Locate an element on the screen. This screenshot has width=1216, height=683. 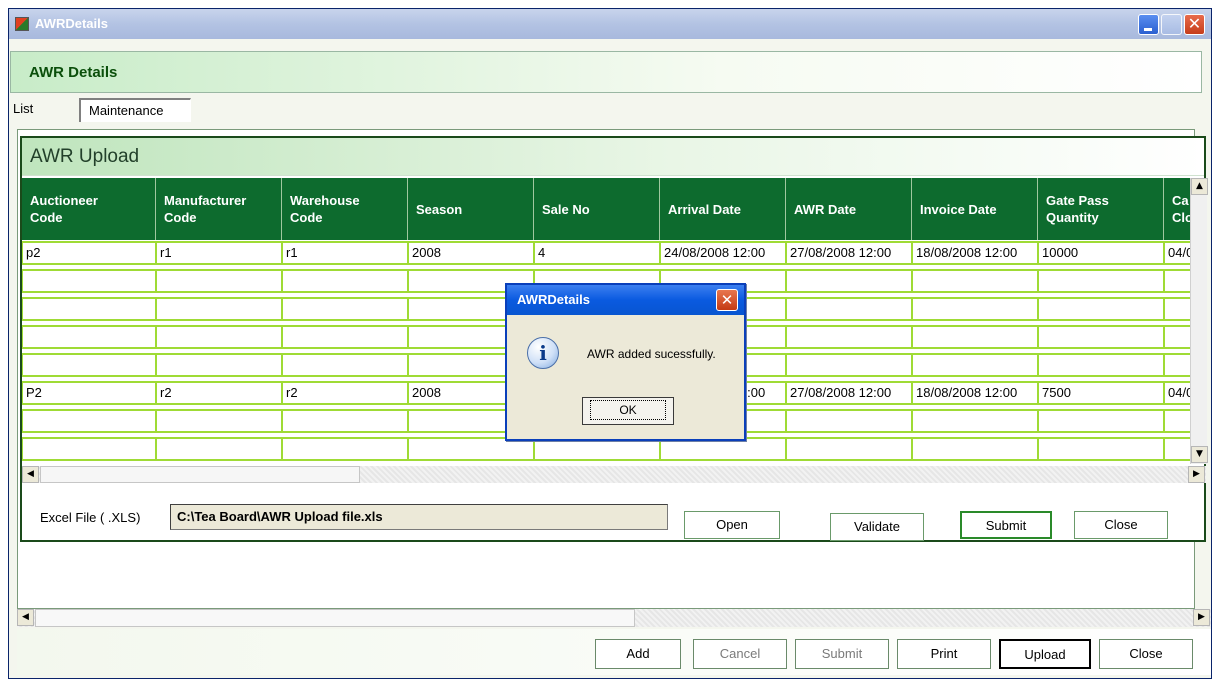
title-bar: AWRDetails ✕ is located at coordinates (610, 24).